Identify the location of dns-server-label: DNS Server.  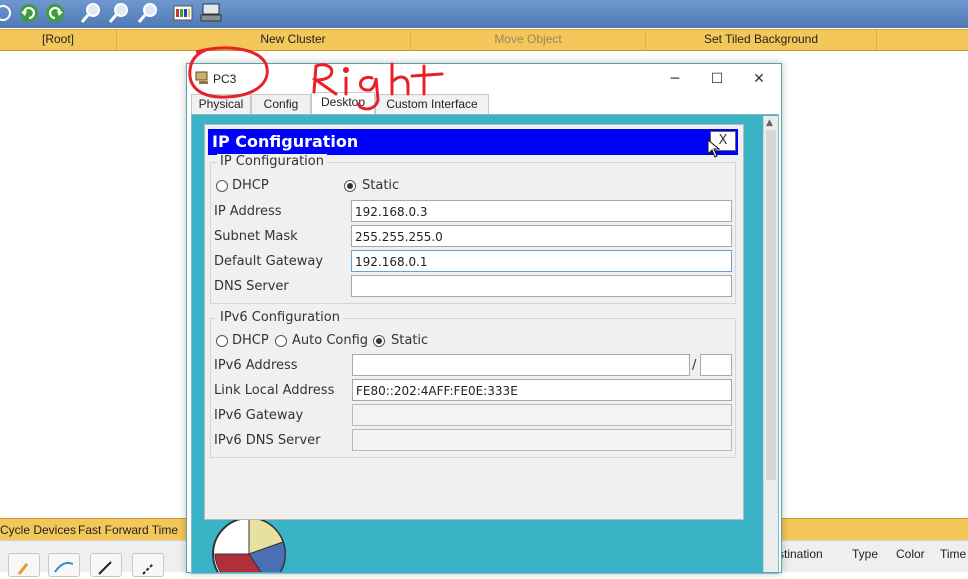
(251, 286).